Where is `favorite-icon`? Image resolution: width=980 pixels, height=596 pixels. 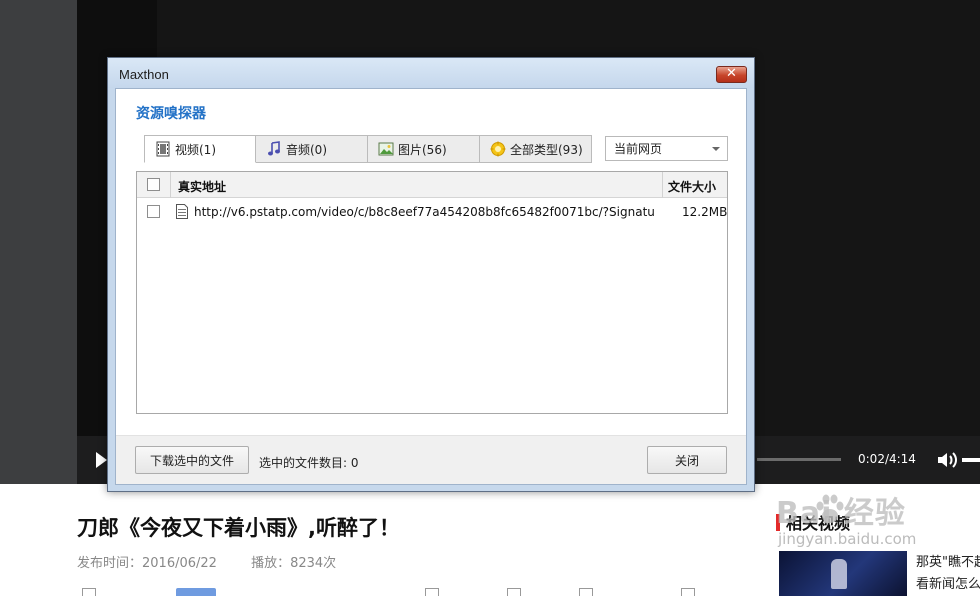 favorite-icon is located at coordinates (586, 592).